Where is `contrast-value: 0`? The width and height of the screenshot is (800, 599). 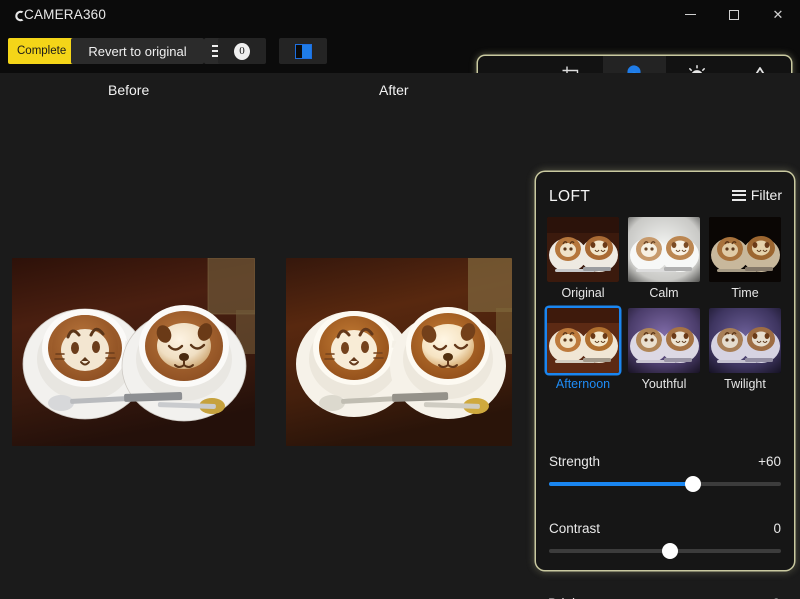
contrast-value: 0 is located at coordinates (777, 528).